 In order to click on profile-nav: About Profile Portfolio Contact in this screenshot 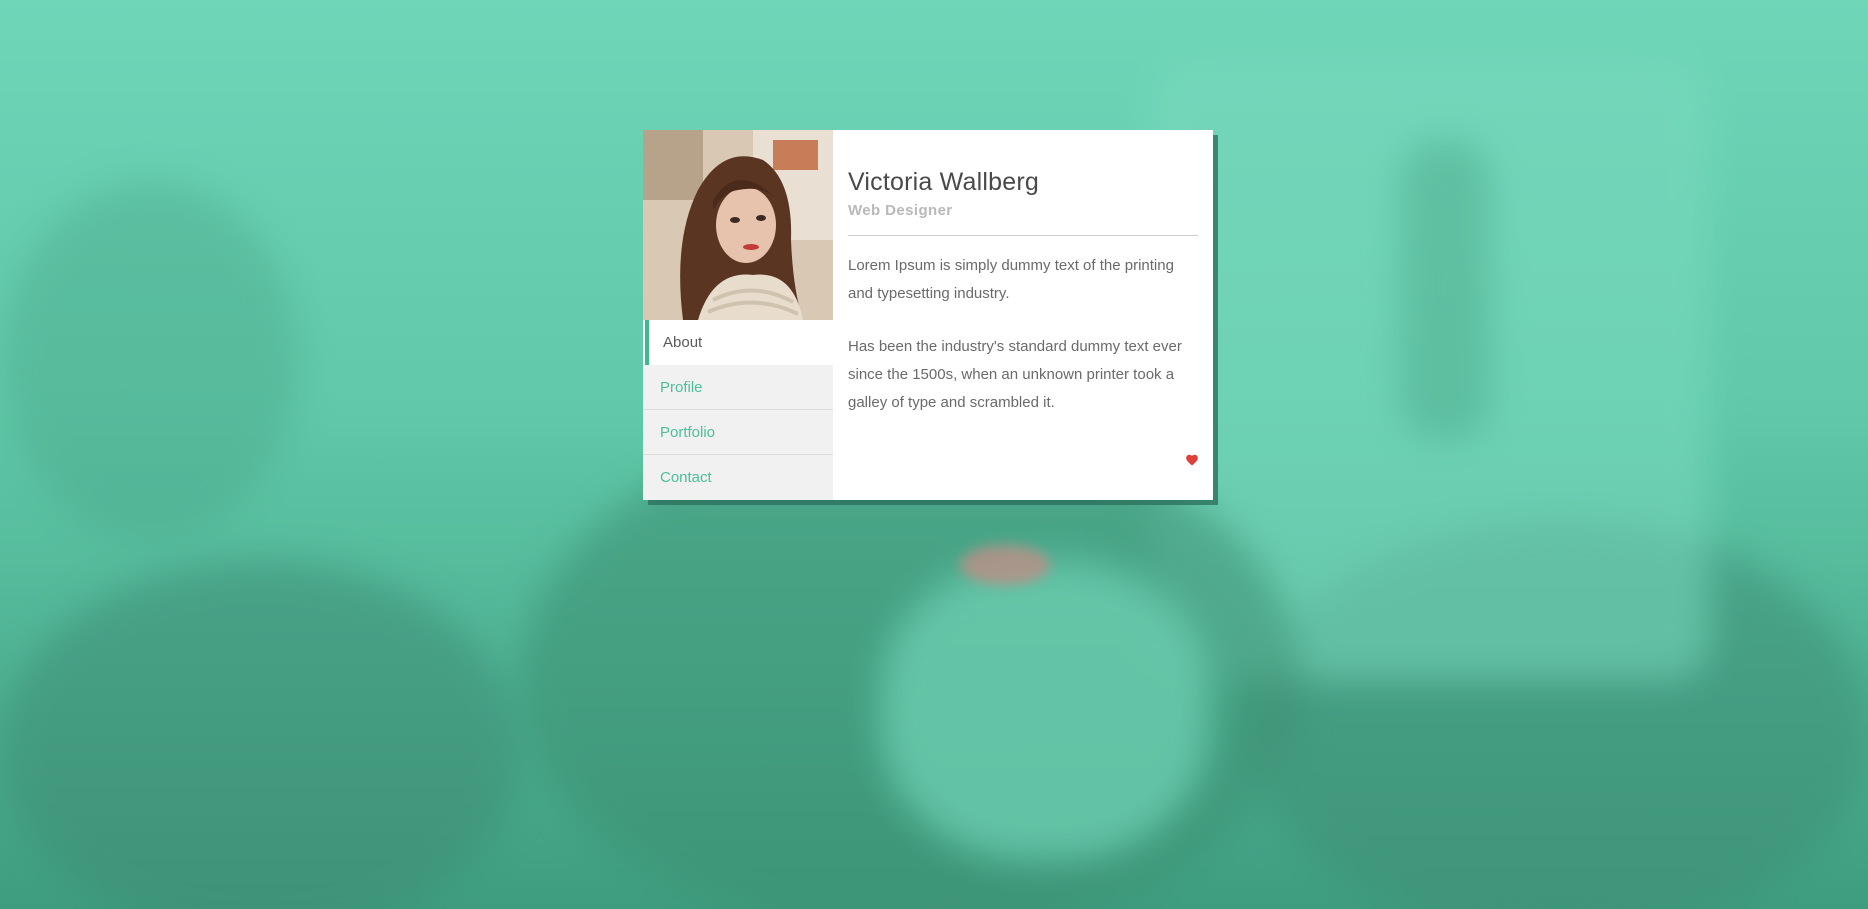, I will do `click(738, 410)`.